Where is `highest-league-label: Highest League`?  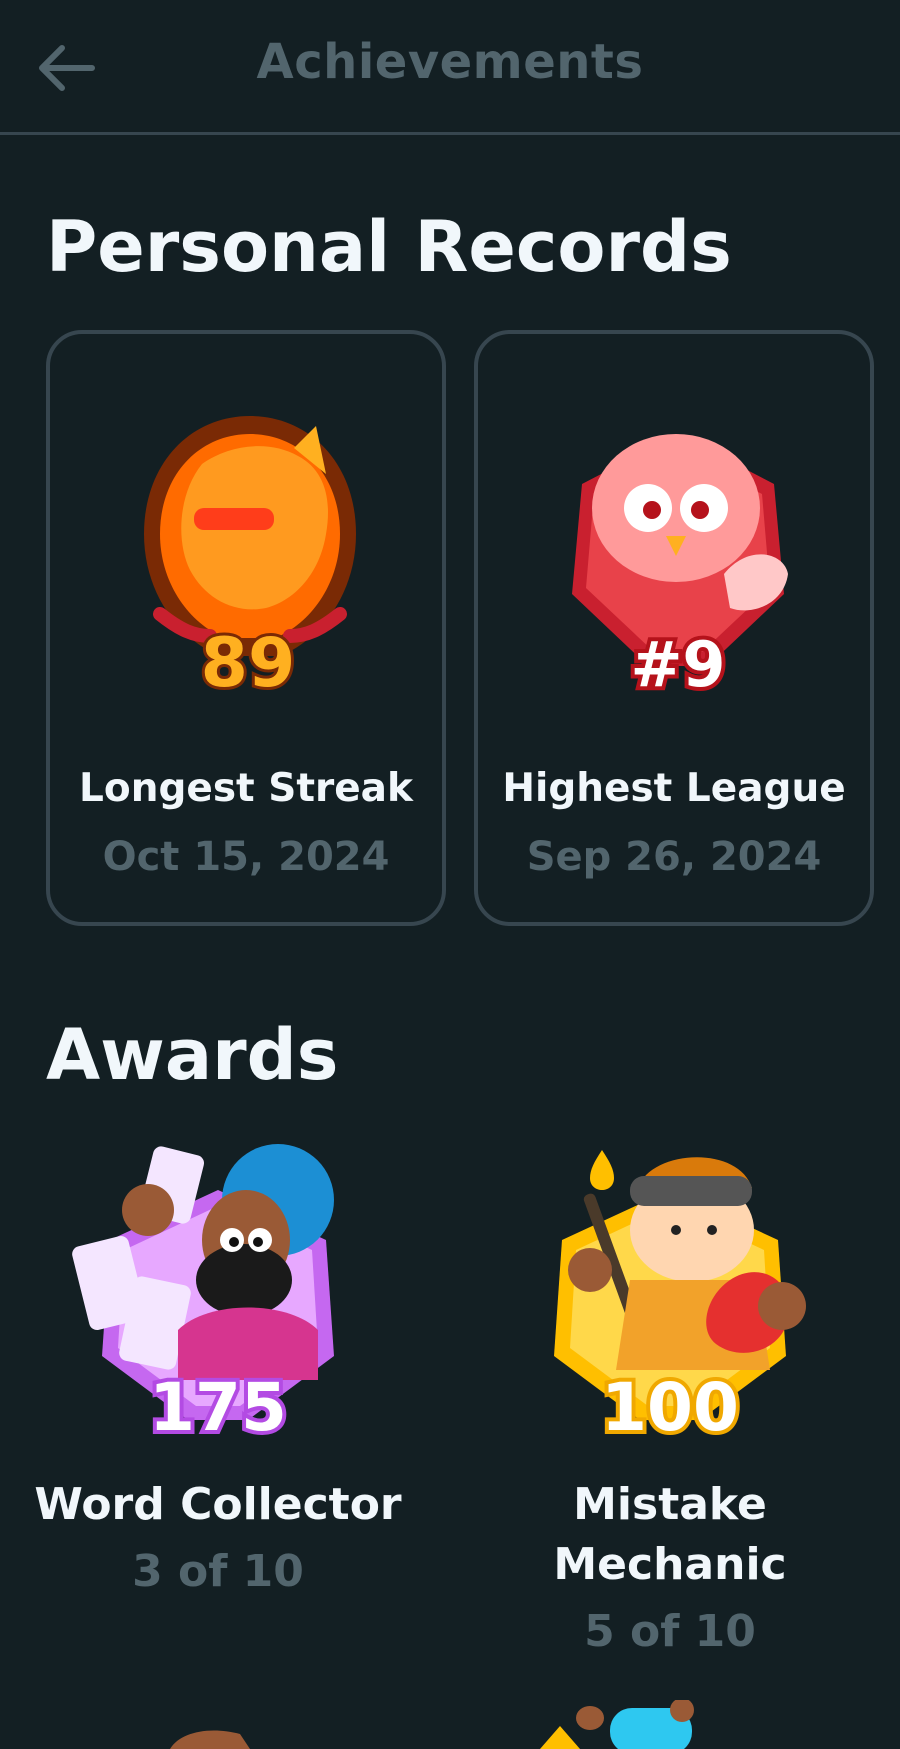
highest-league-label: Highest League is located at coordinates (674, 788).